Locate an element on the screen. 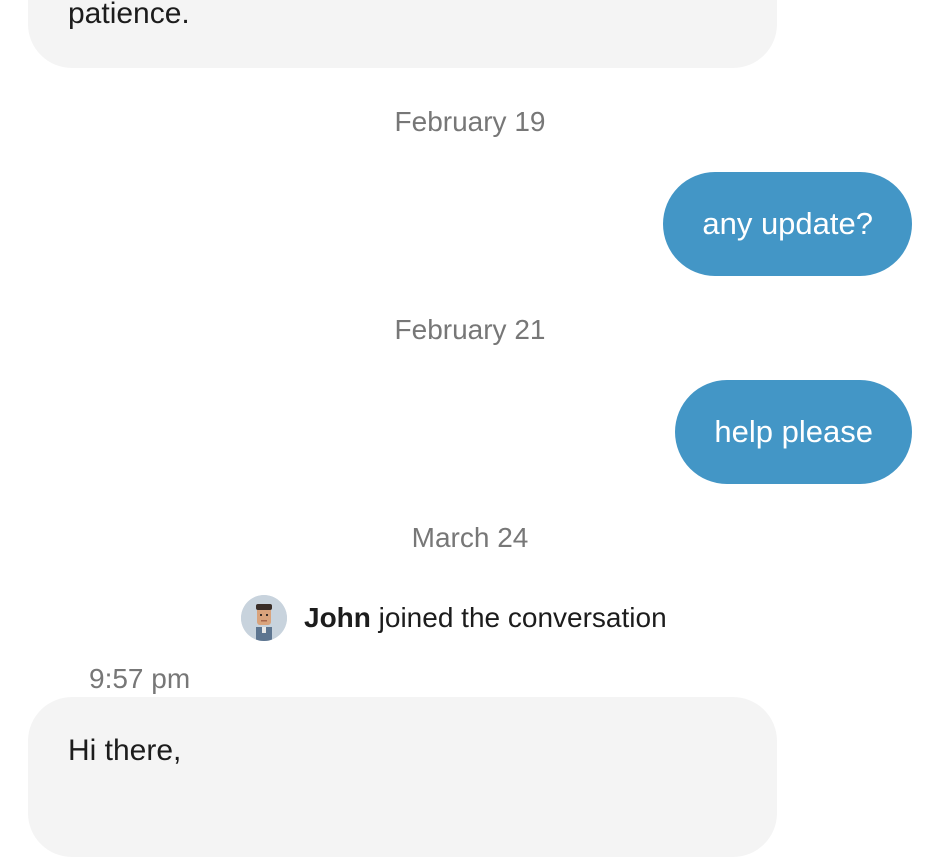 The image size is (936, 857). join-notice: John joined the conversation is located at coordinates (454, 618).